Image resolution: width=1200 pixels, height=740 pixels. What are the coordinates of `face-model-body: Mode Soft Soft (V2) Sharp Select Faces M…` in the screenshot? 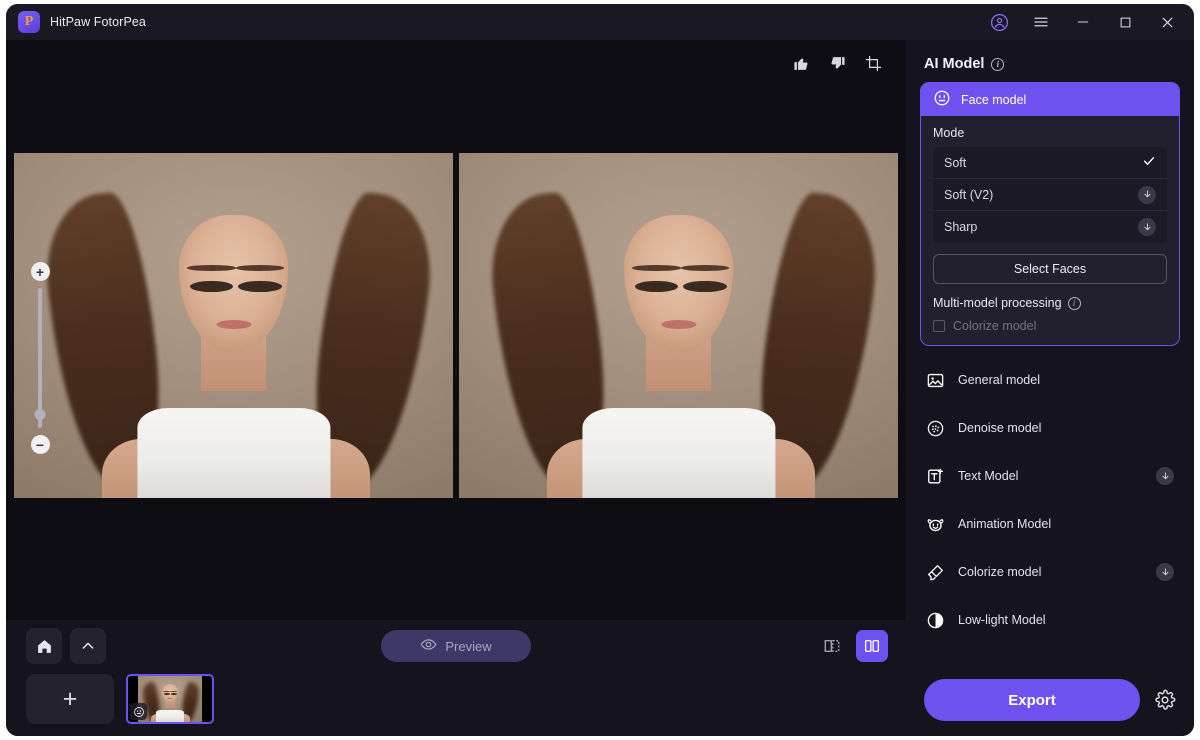 It's located at (1050, 230).